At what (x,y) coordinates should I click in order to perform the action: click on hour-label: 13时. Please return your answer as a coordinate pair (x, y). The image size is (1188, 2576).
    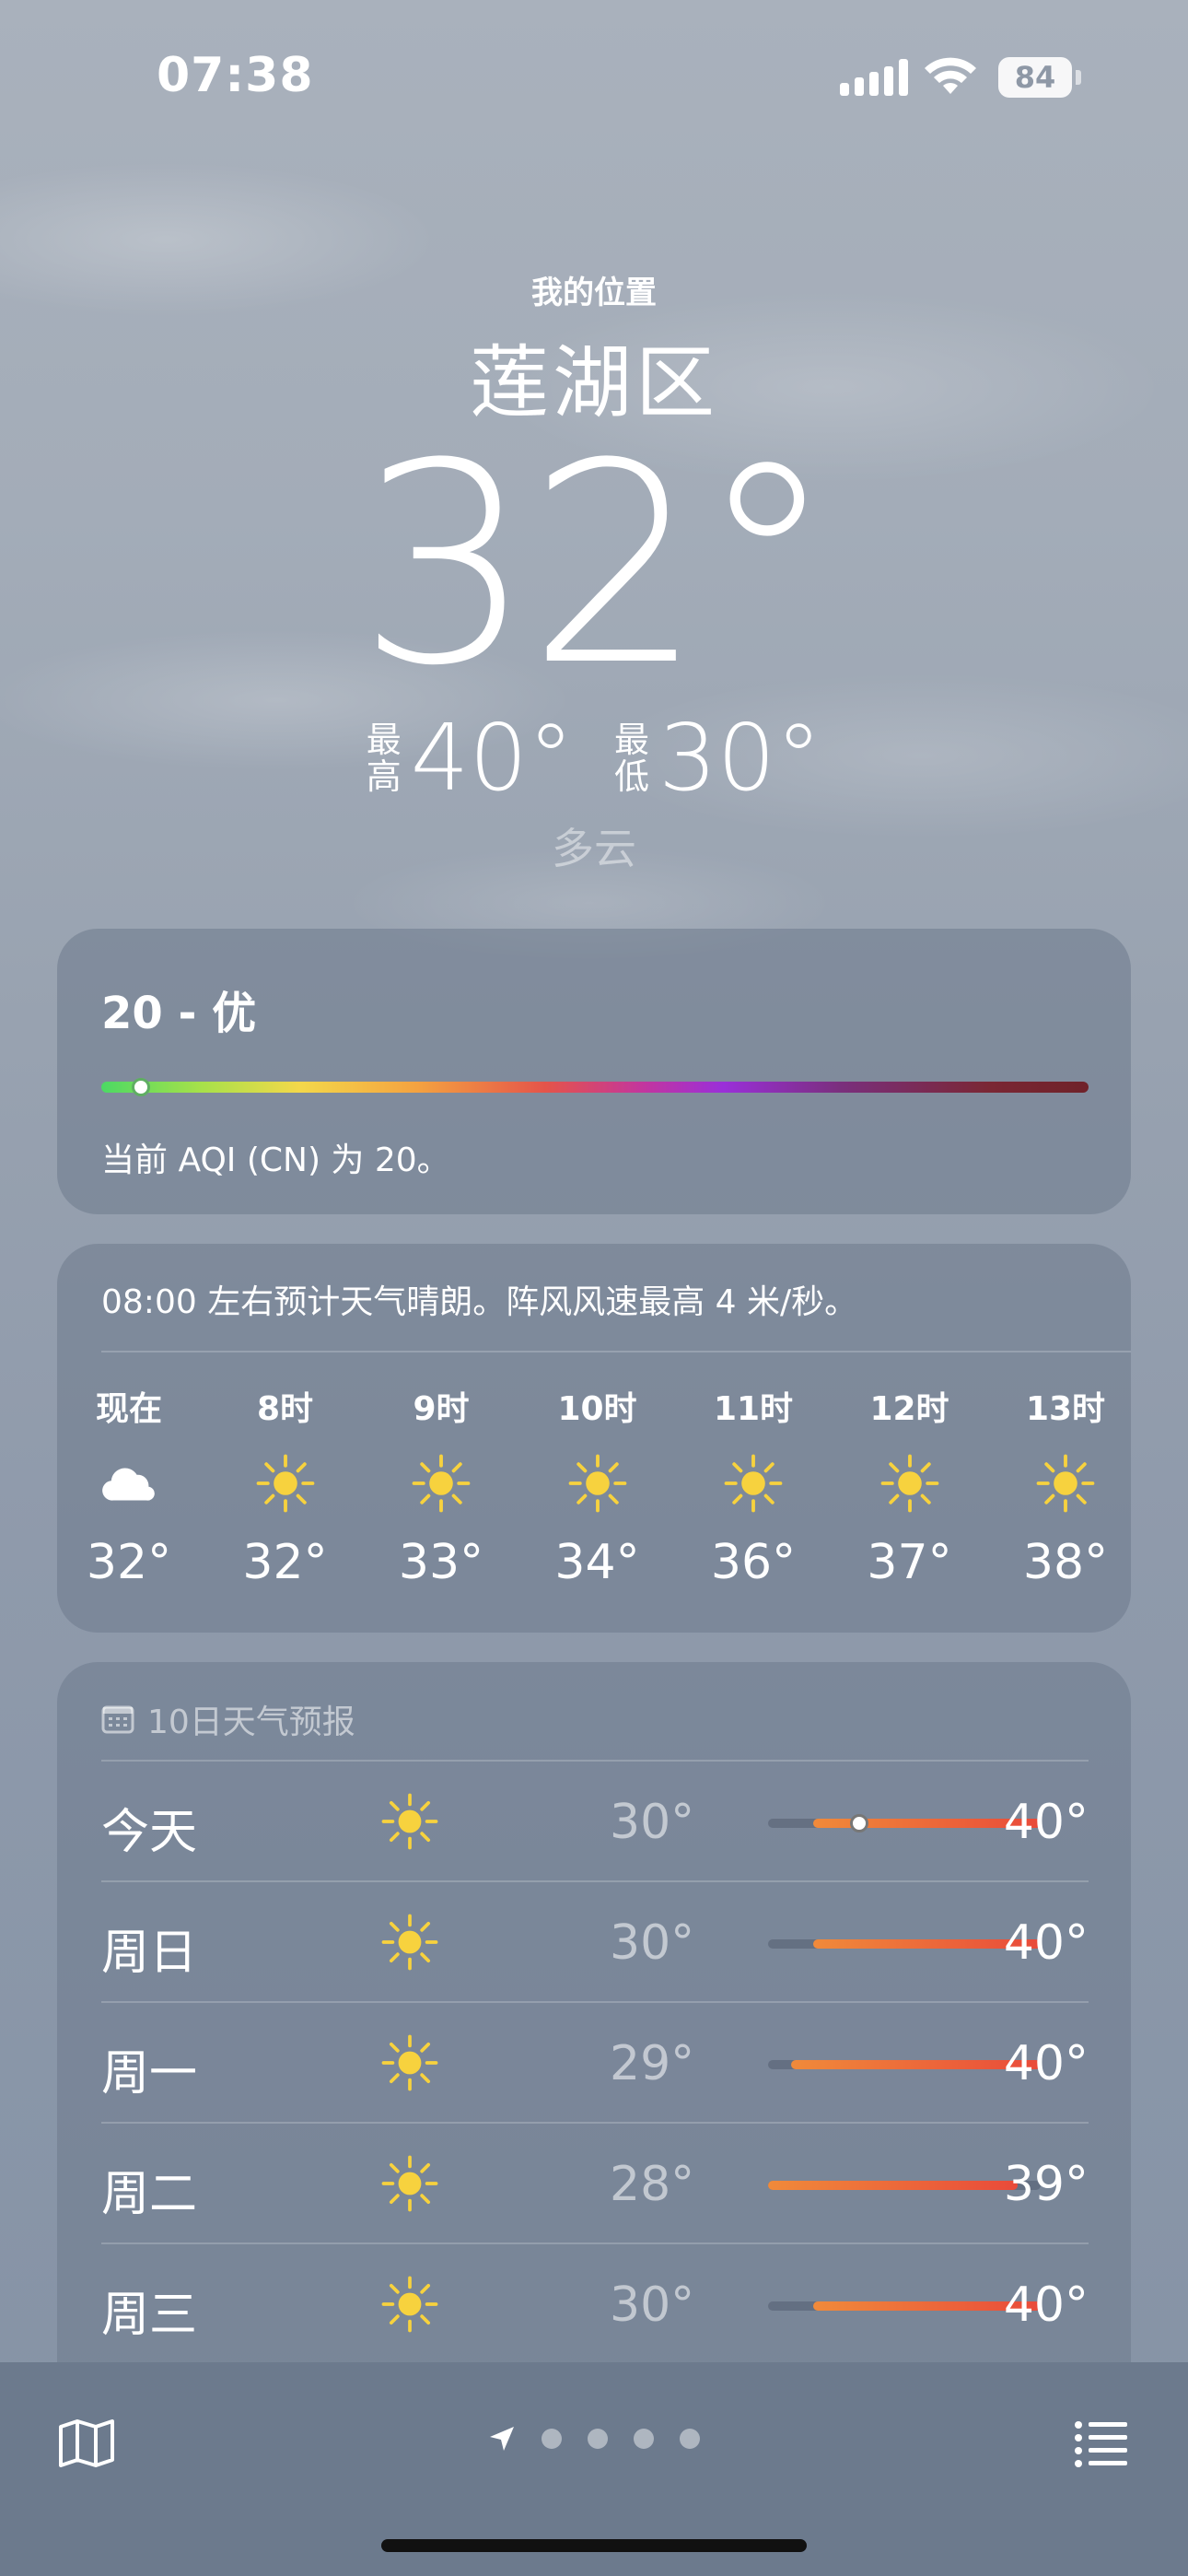
    Looking at the image, I should click on (1065, 1409).